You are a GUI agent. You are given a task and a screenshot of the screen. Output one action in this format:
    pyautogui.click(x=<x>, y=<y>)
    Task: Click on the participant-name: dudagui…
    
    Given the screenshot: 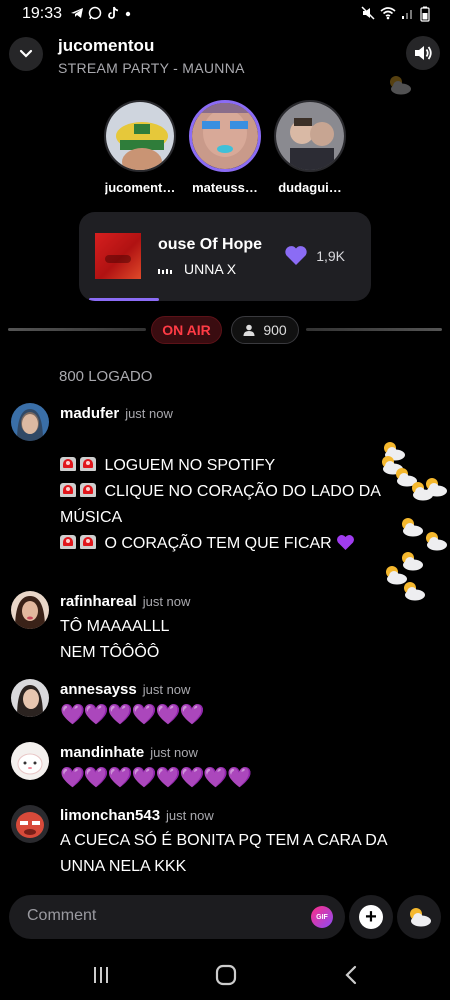 What is the action you would take?
    pyautogui.click(x=310, y=187)
    